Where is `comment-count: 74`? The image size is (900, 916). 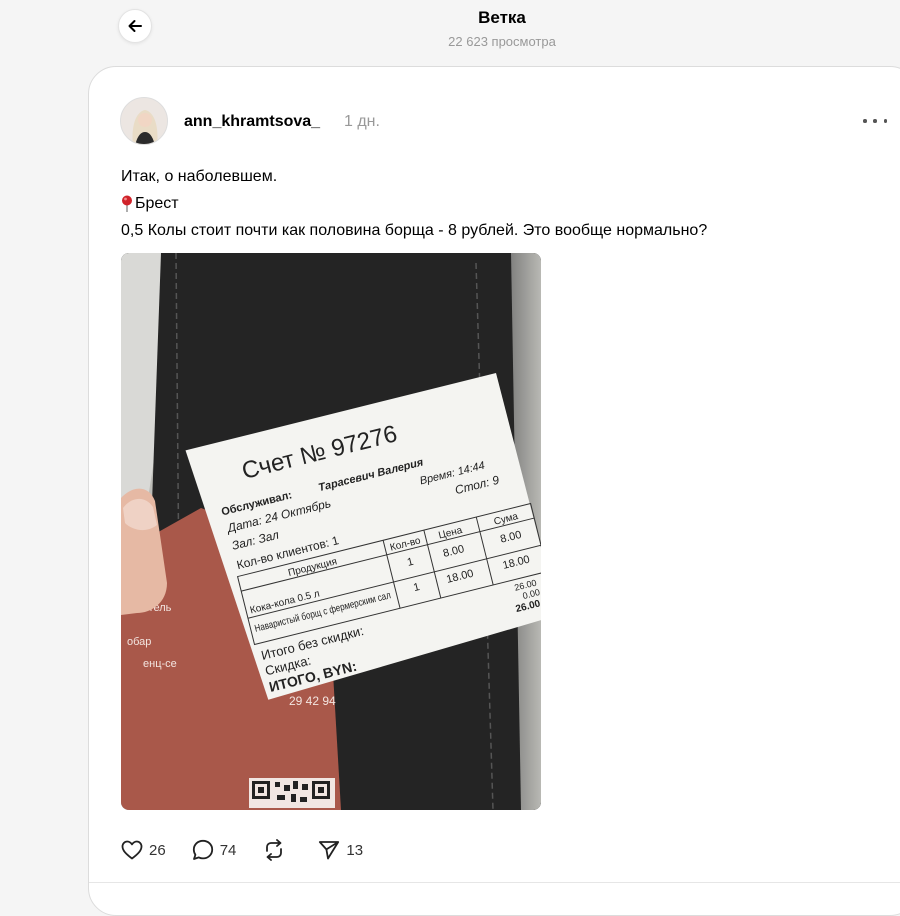 comment-count: 74 is located at coordinates (228, 850).